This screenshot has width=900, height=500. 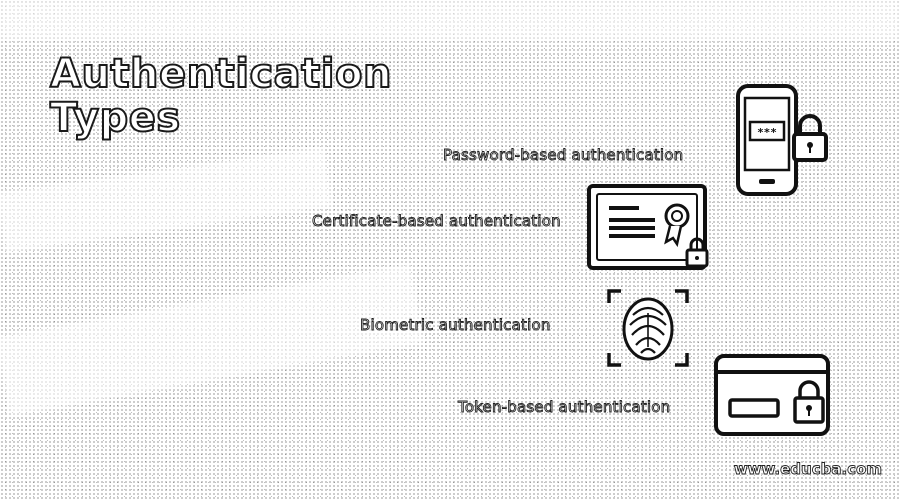 What do you see at coordinates (455, 325) in the screenshot?
I see `biometric-auth-label: Biometric authentication` at bounding box center [455, 325].